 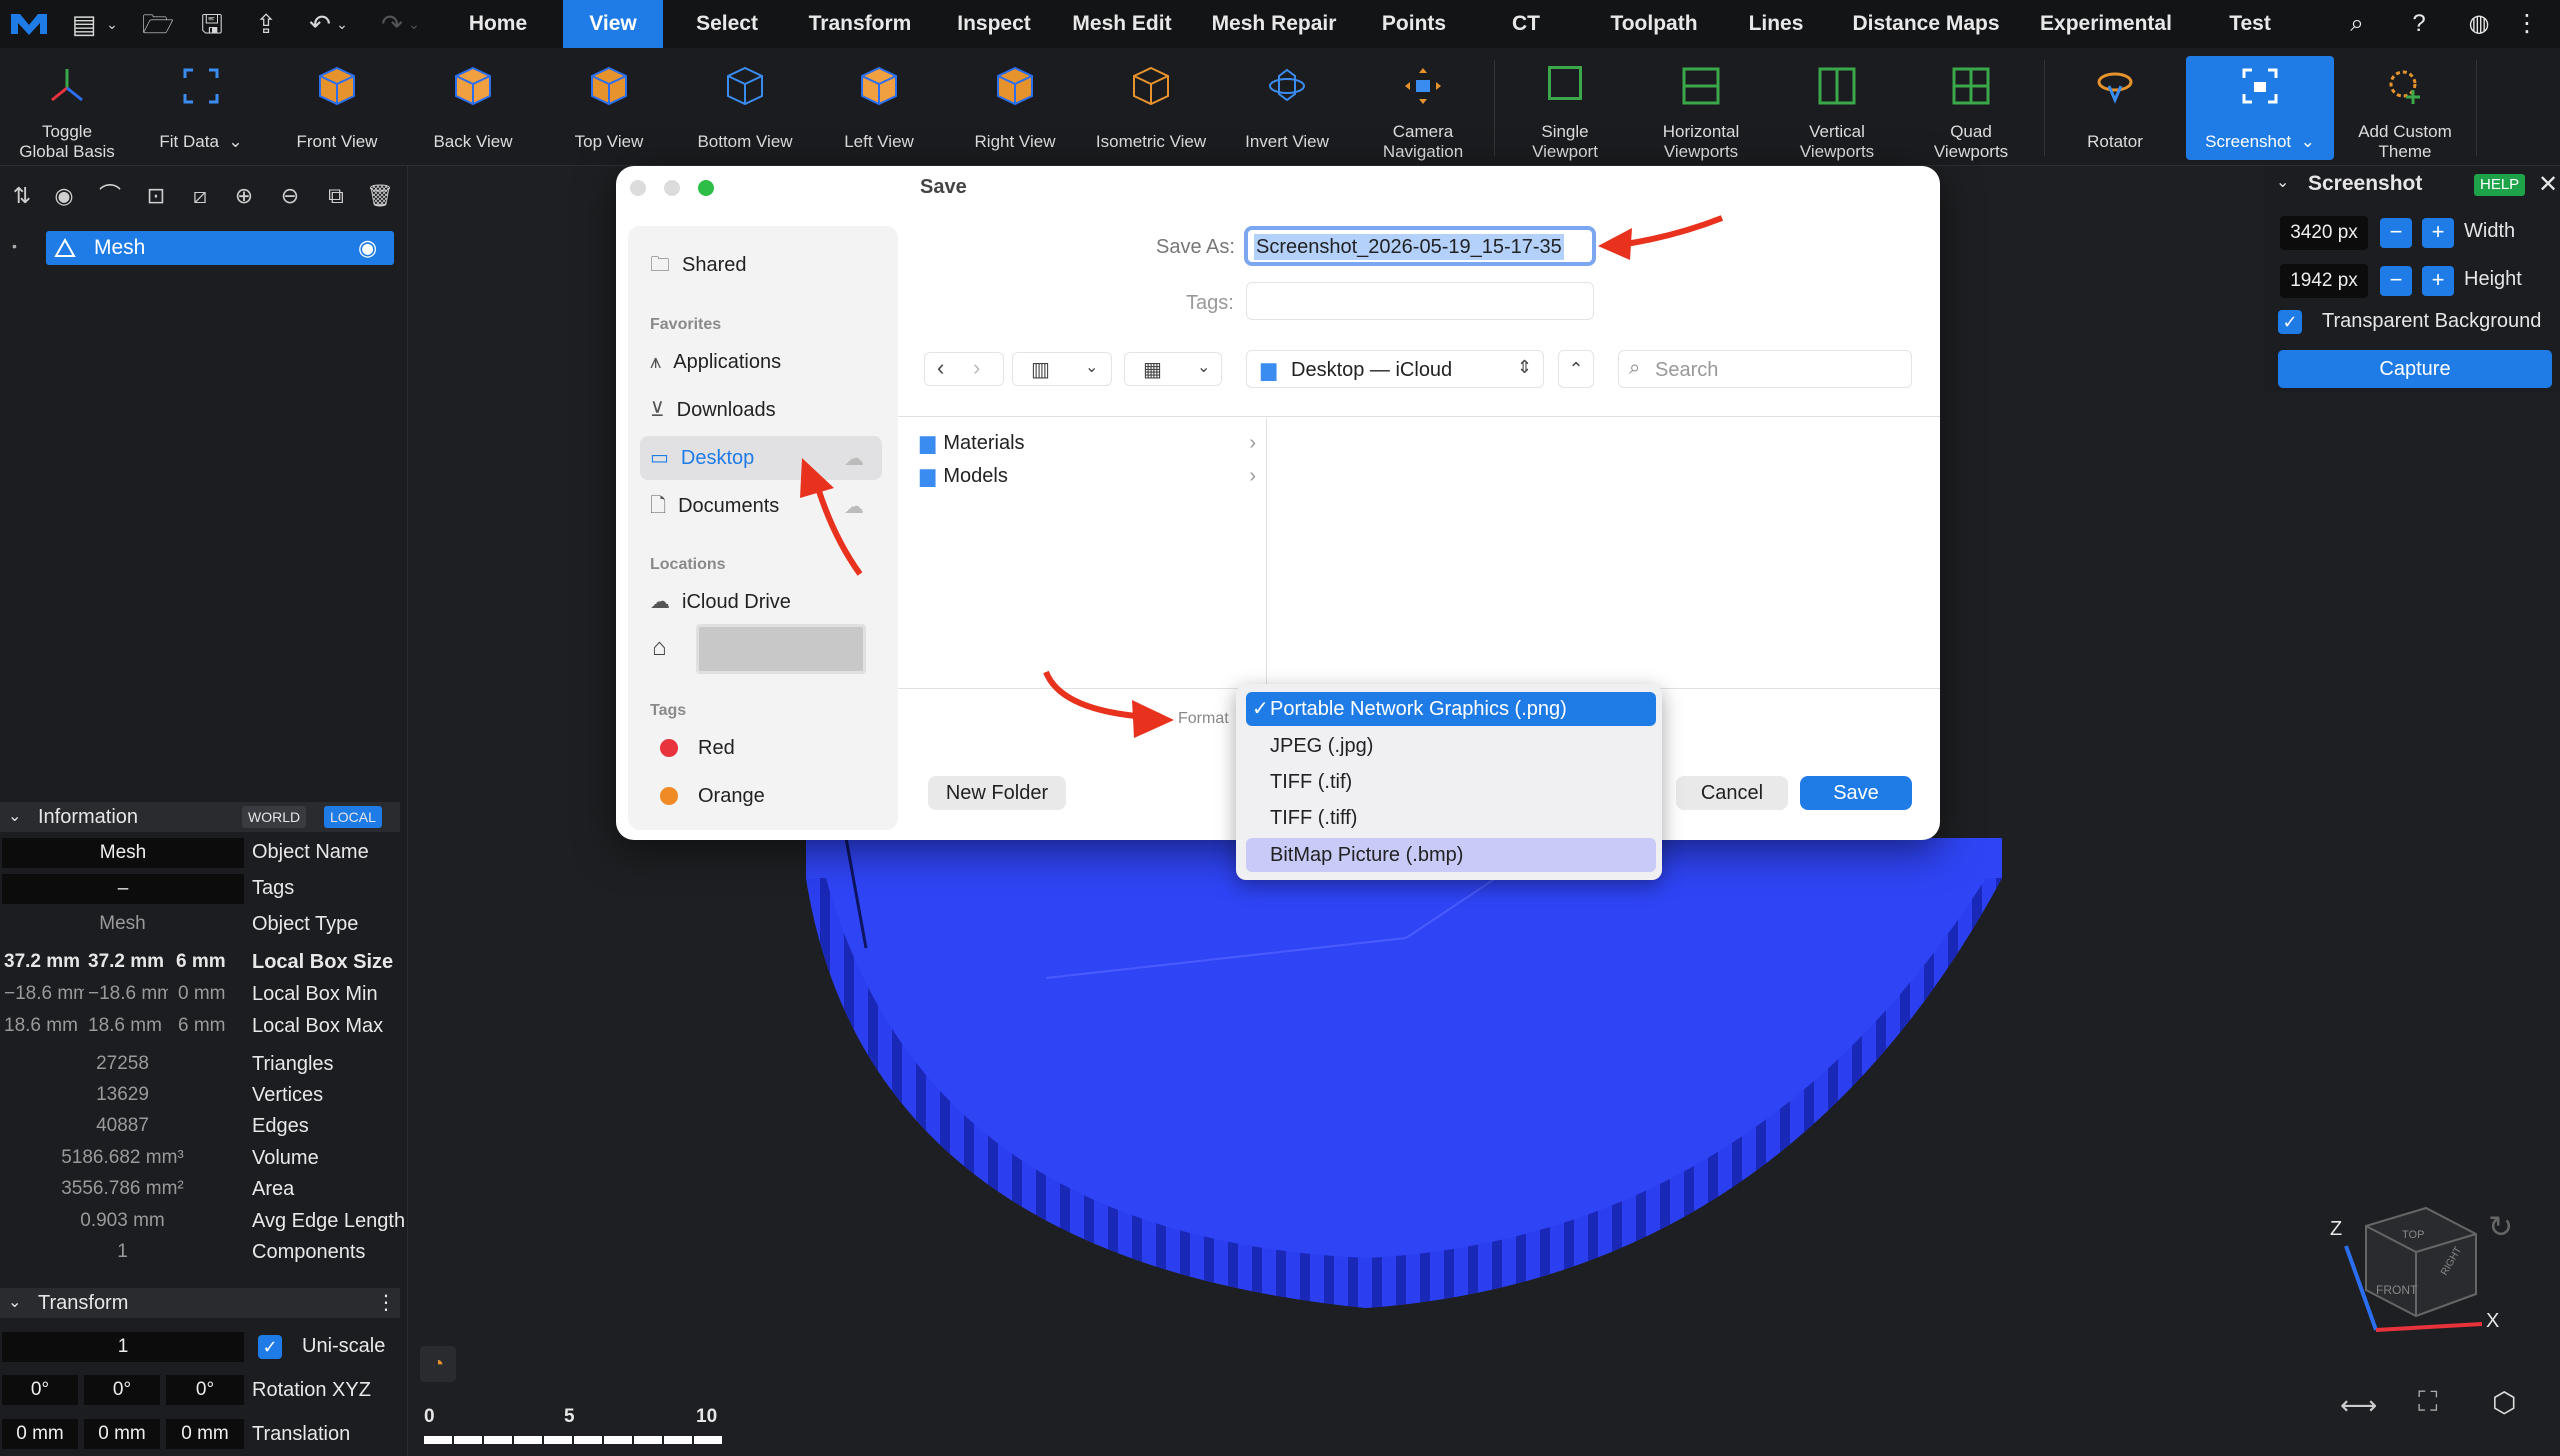 I want to click on move-down-icon: ⊖, so click(x=290, y=196).